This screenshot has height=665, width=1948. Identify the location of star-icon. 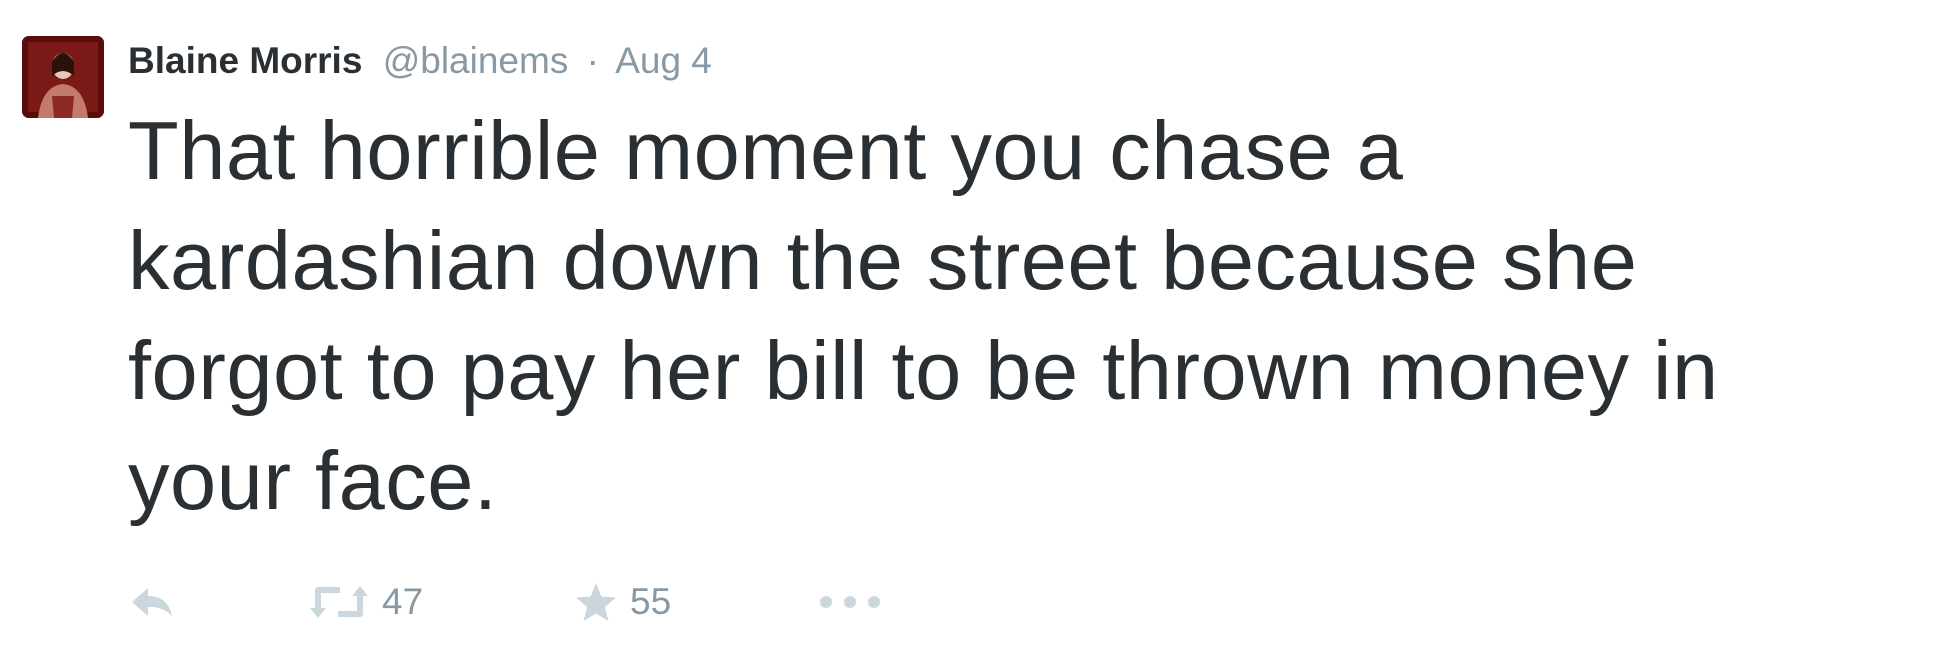
(596, 602).